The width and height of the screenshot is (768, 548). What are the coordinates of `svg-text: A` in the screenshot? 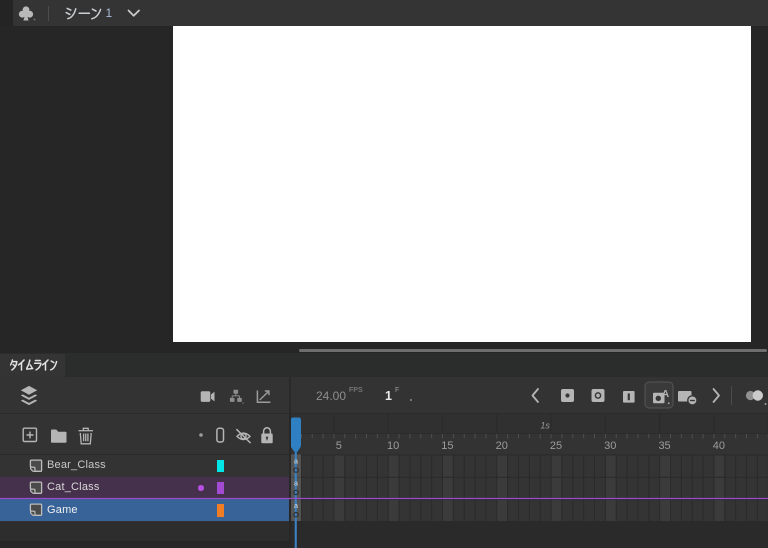 It's located at (665, 394).